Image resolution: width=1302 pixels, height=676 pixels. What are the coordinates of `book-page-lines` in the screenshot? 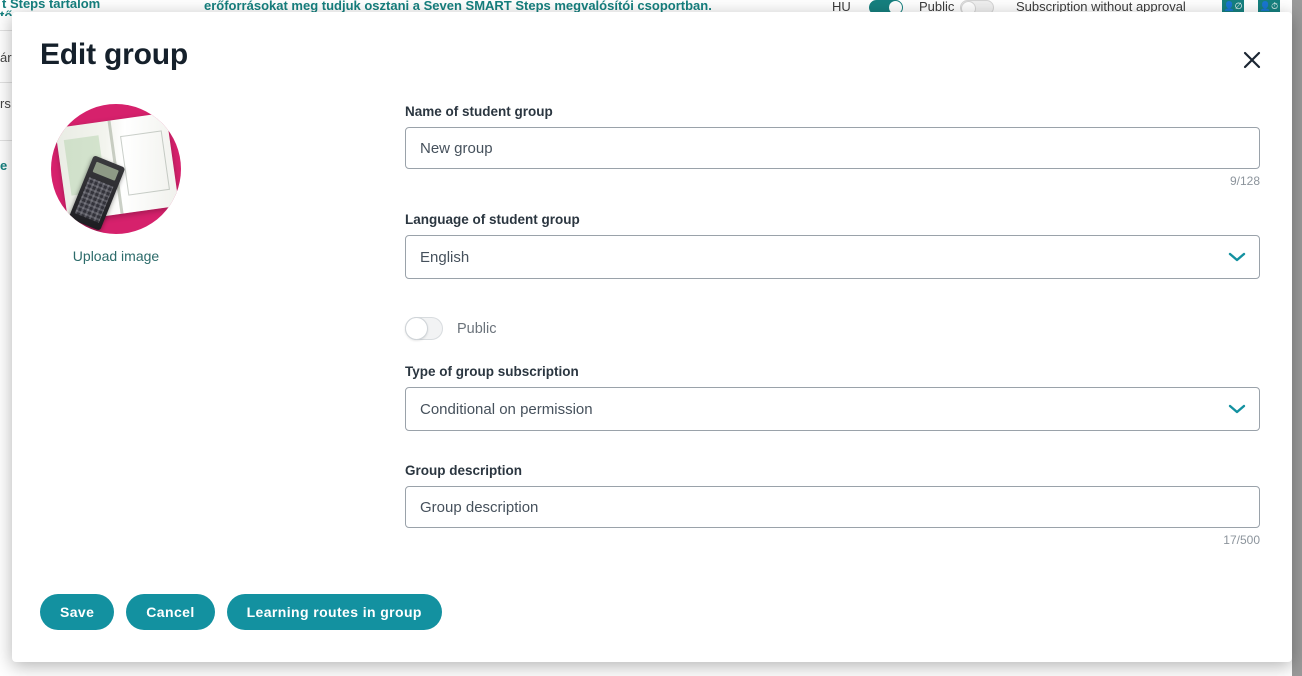 It's located at (144, 162).